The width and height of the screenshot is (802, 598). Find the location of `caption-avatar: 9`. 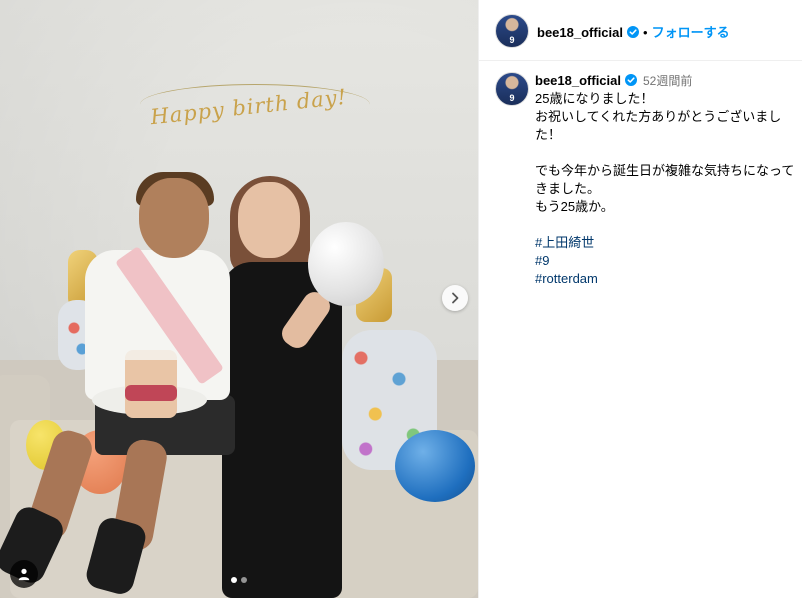

caption-avatar: 9 is located at coordinates (512, 89).